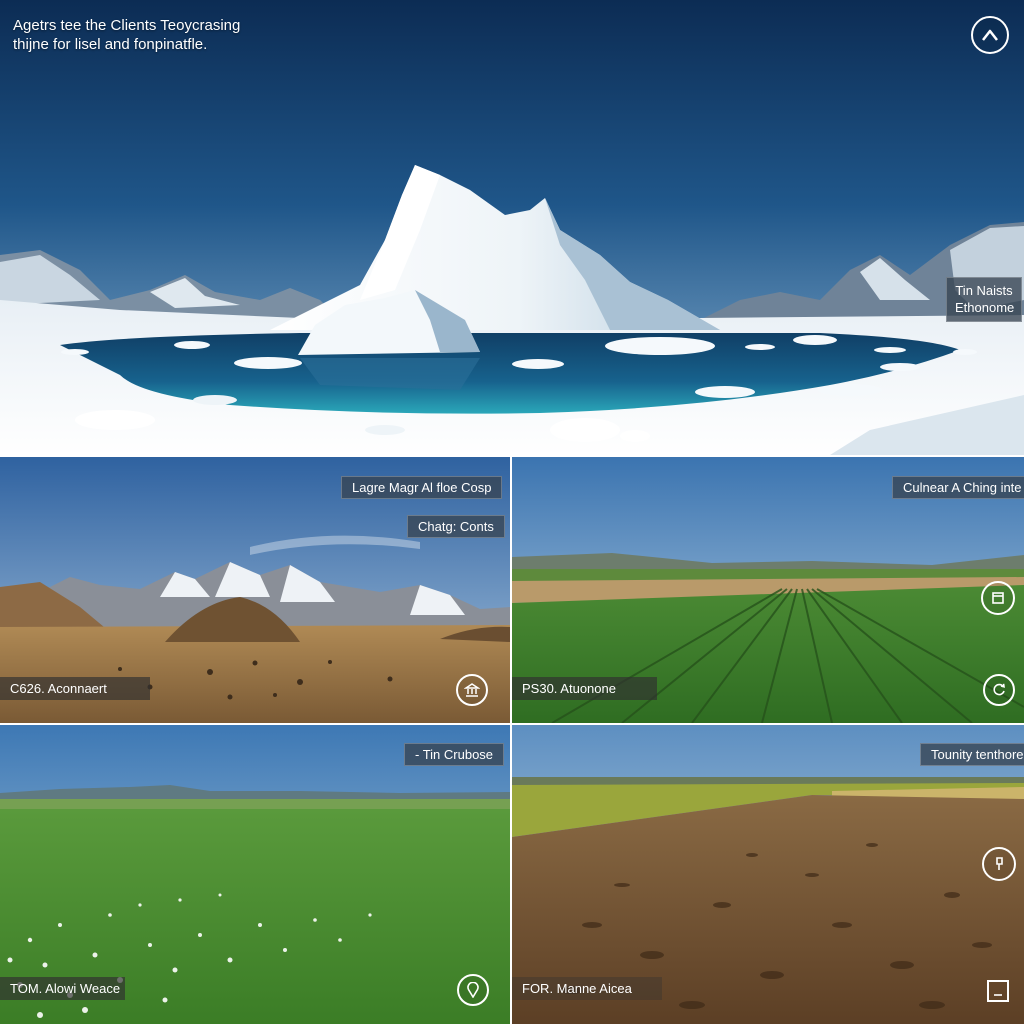 The height and width of the screenshot is (1024, 1024). I want to click on box-icon, so click(998, 598).